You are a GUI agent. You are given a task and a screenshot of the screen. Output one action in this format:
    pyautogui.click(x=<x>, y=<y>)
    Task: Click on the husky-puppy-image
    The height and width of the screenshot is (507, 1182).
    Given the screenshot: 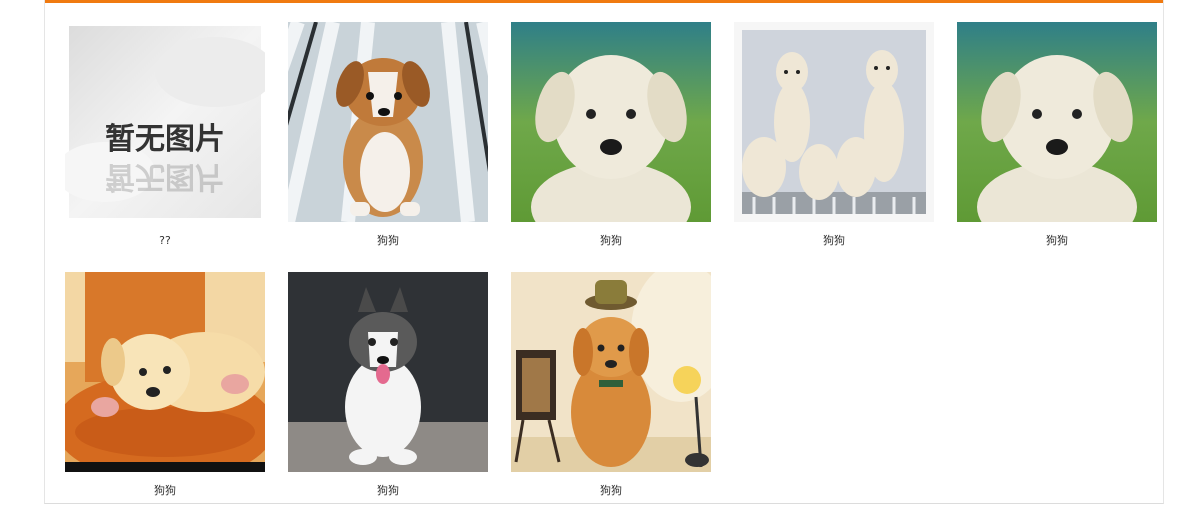 What is the action you would take?
    pyautogui.click(x=388, y=372)
    